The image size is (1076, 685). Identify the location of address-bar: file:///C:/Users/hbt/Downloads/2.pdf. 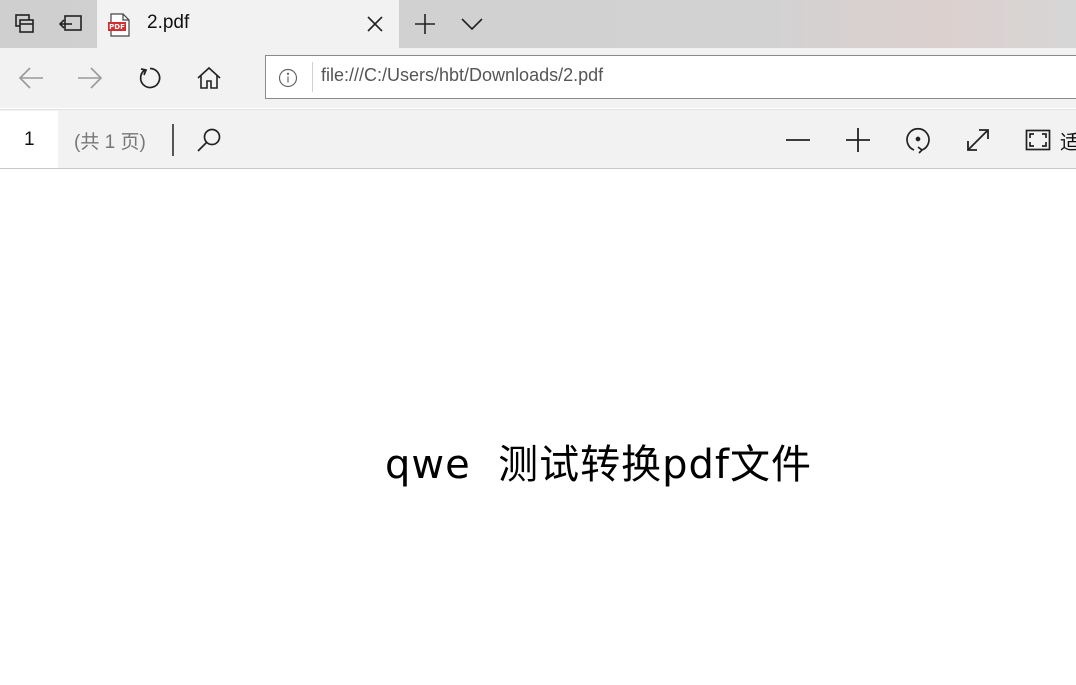
(670, 77).